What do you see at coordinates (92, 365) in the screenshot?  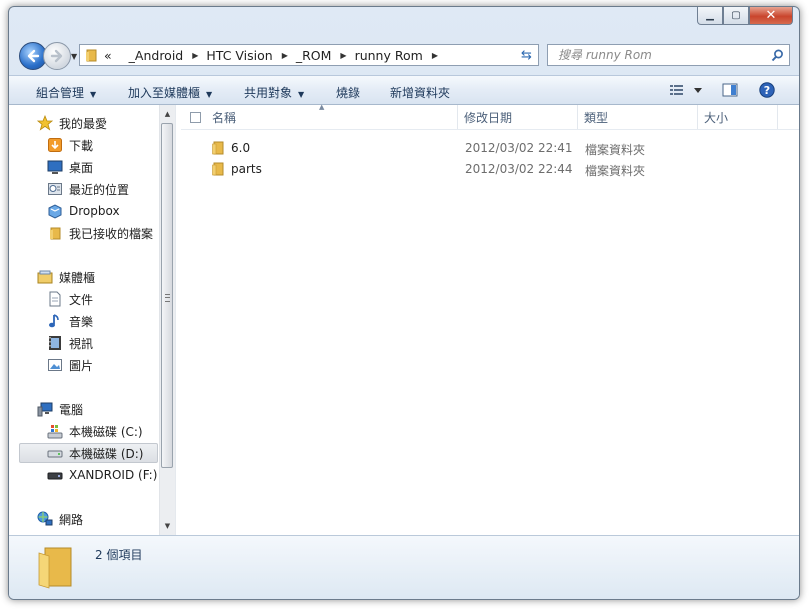 I see `nav-pictures: 圖片` at bounding box center [92, 365].